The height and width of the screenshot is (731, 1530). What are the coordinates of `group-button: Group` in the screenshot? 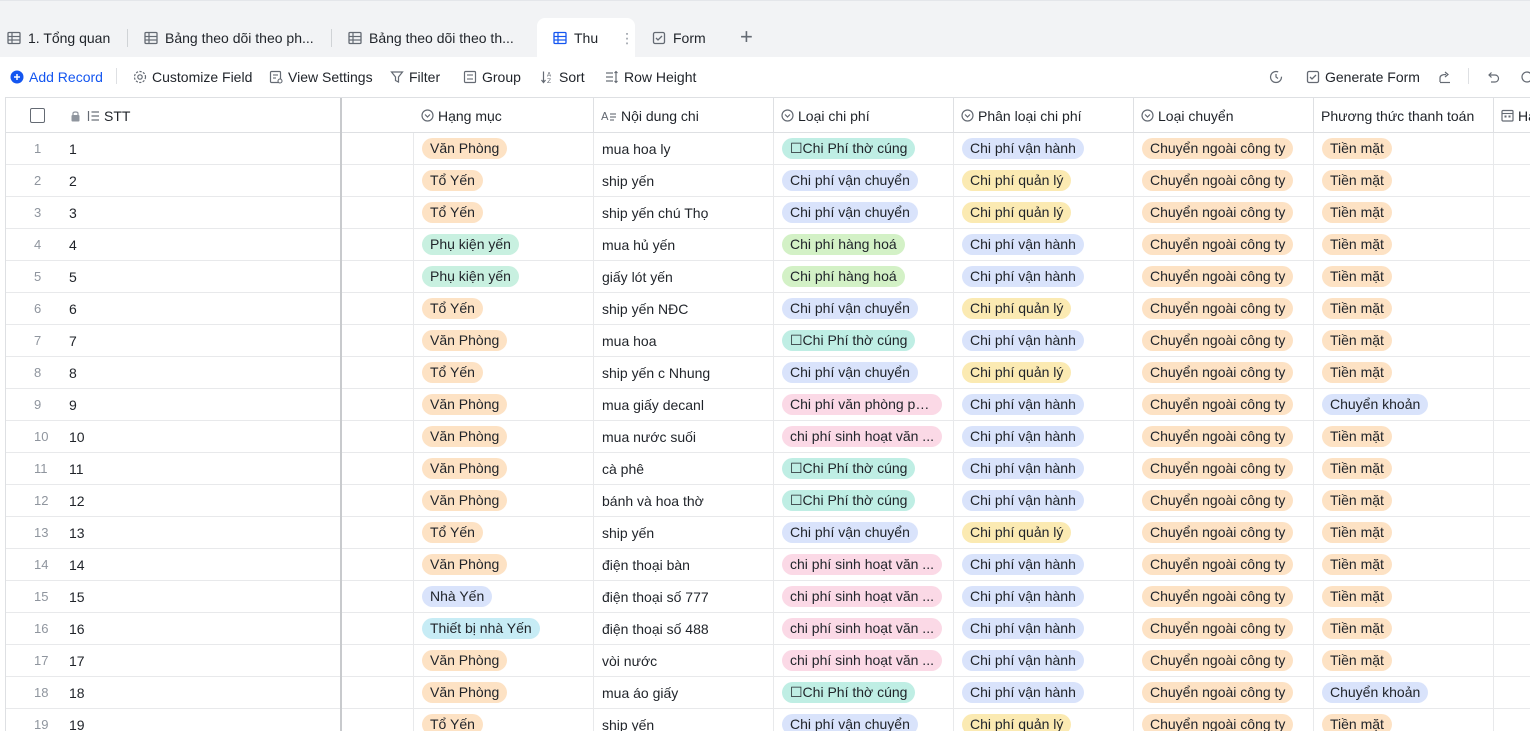 It's located at (492, 77).